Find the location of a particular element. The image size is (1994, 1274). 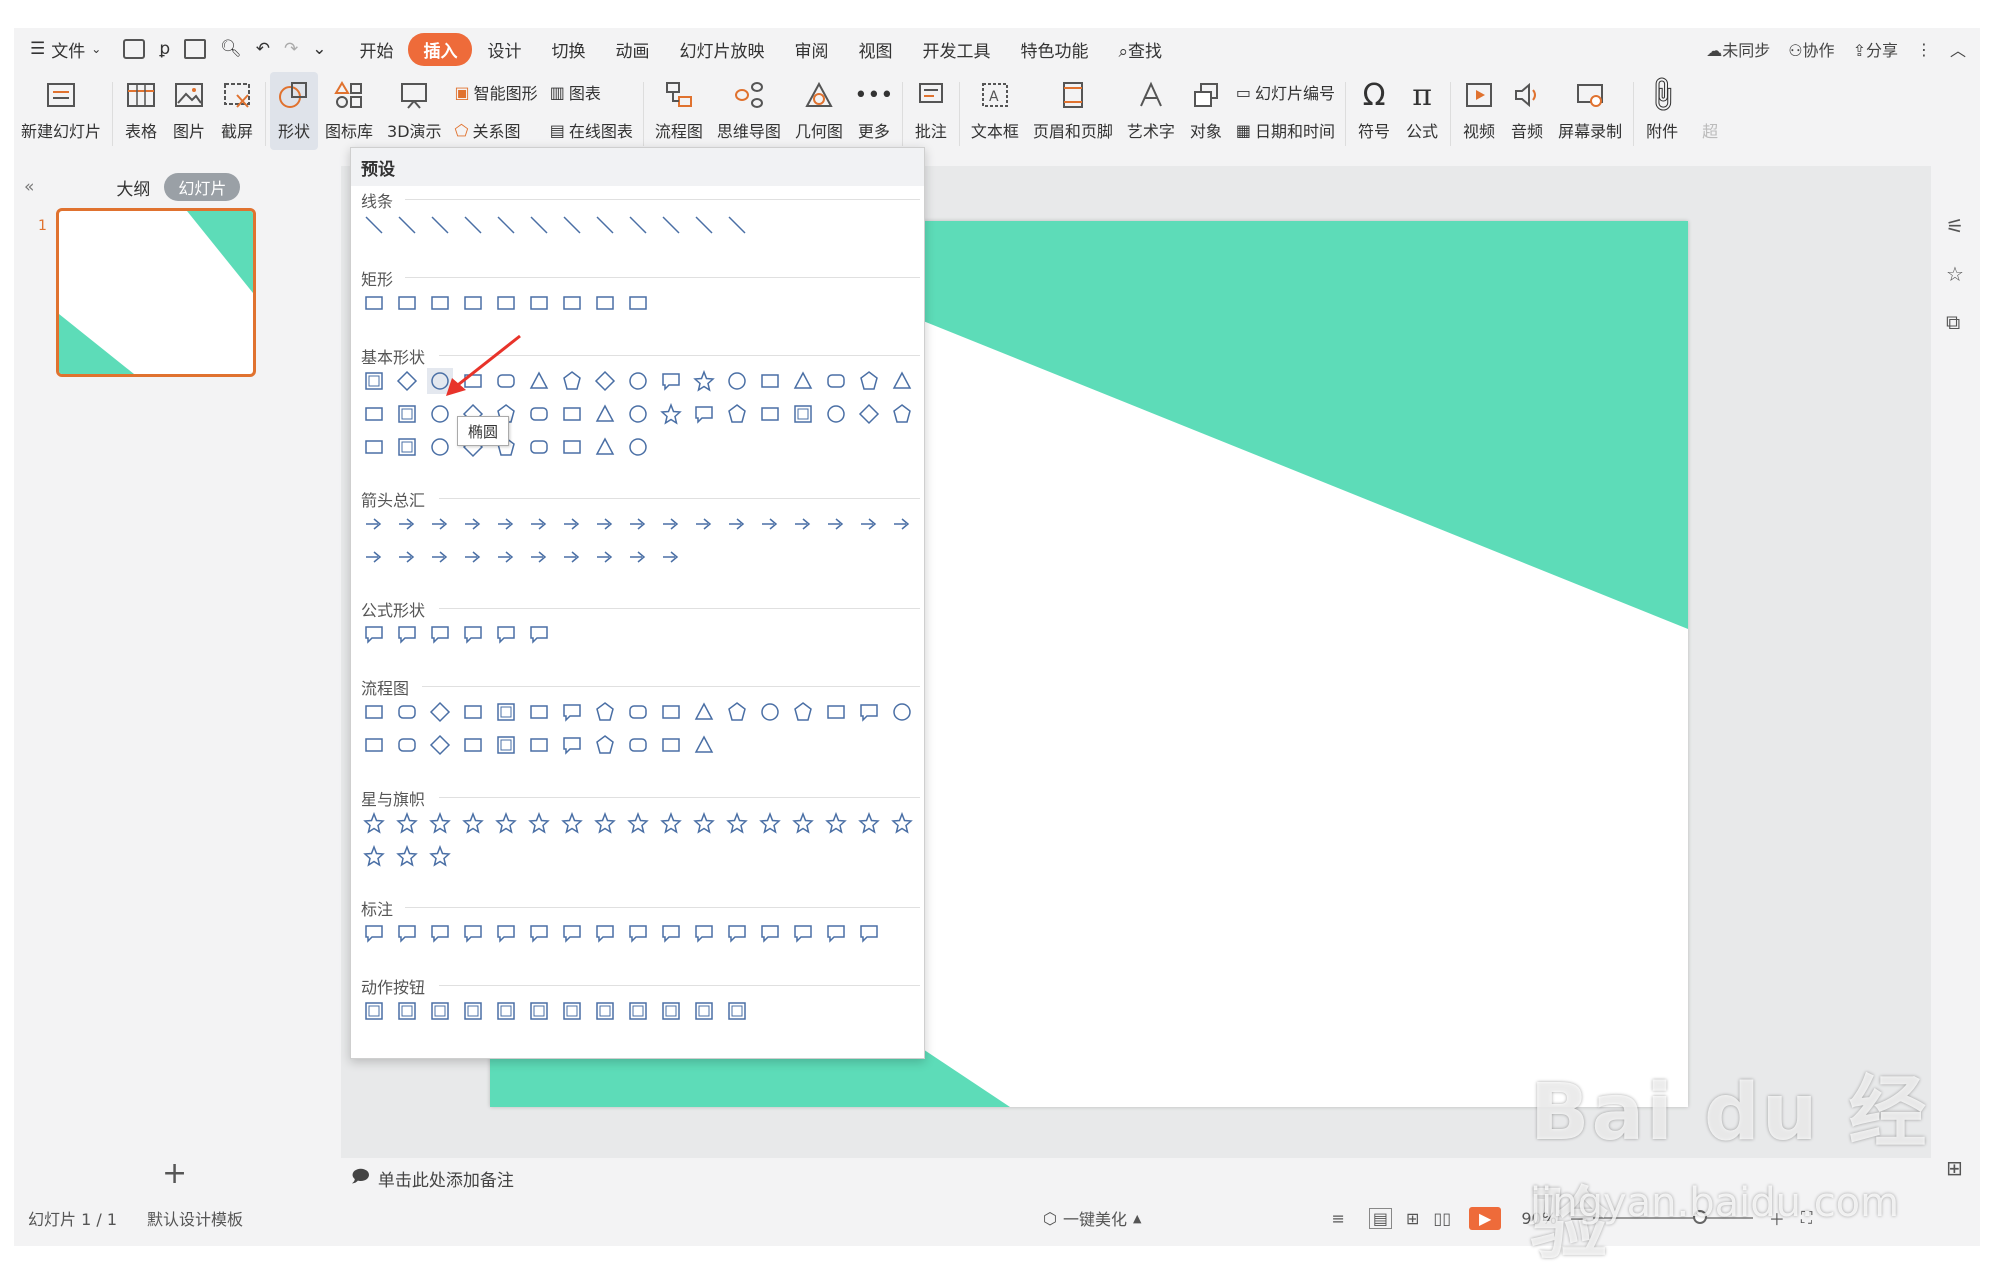

online-chart-button: ▤ 在线图表 is located at coordinates (591, 130).